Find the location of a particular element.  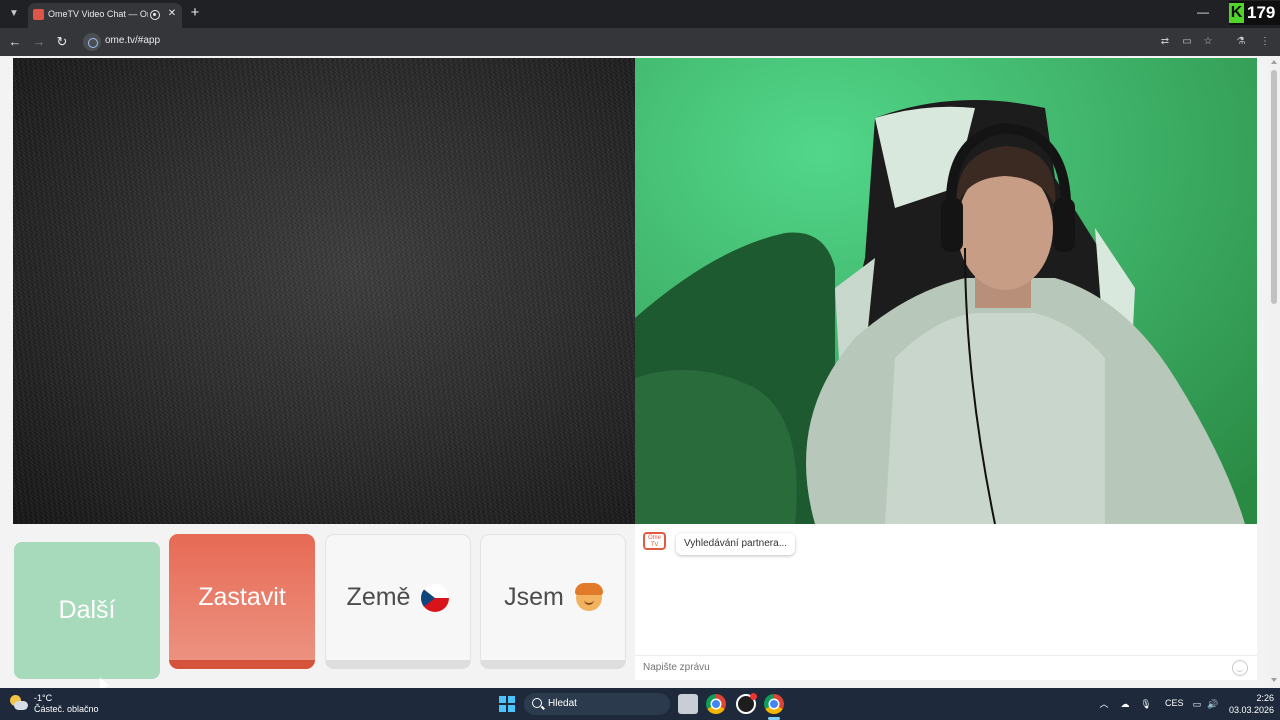

recording-dot-icon is located at coordinates (753, 696).